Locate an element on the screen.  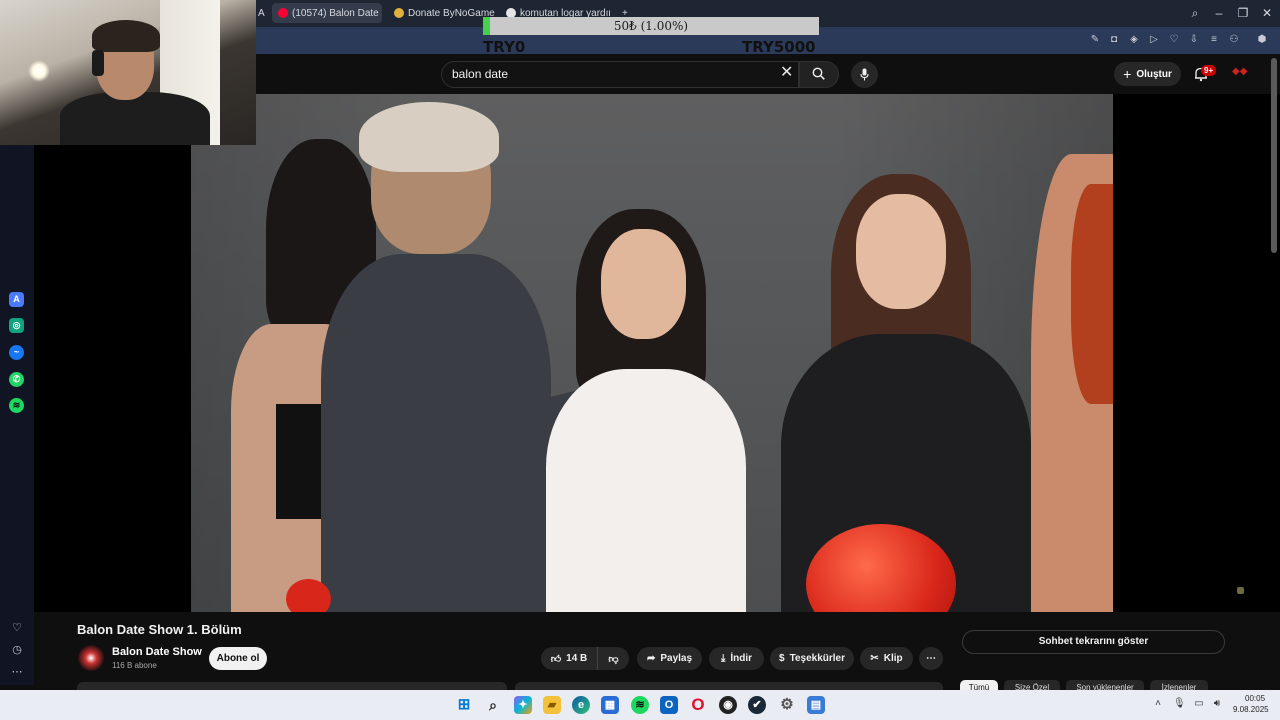
menu-icon: ≡ is located at coordinates (1214, 40).